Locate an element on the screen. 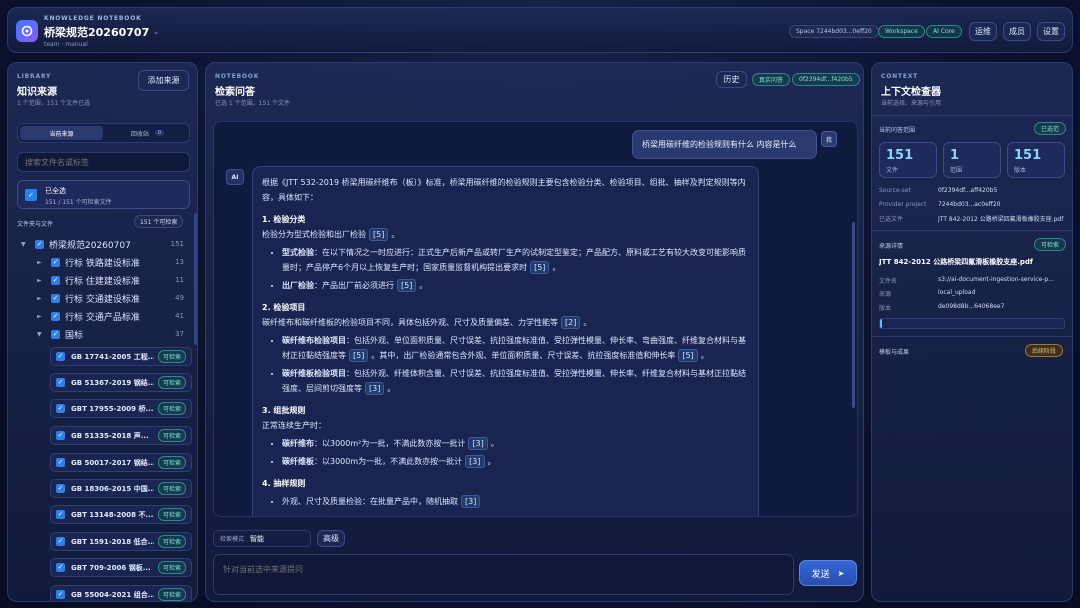 The image size is (1080, 608). folder-count: 37 is located at coordinates (179, 334).